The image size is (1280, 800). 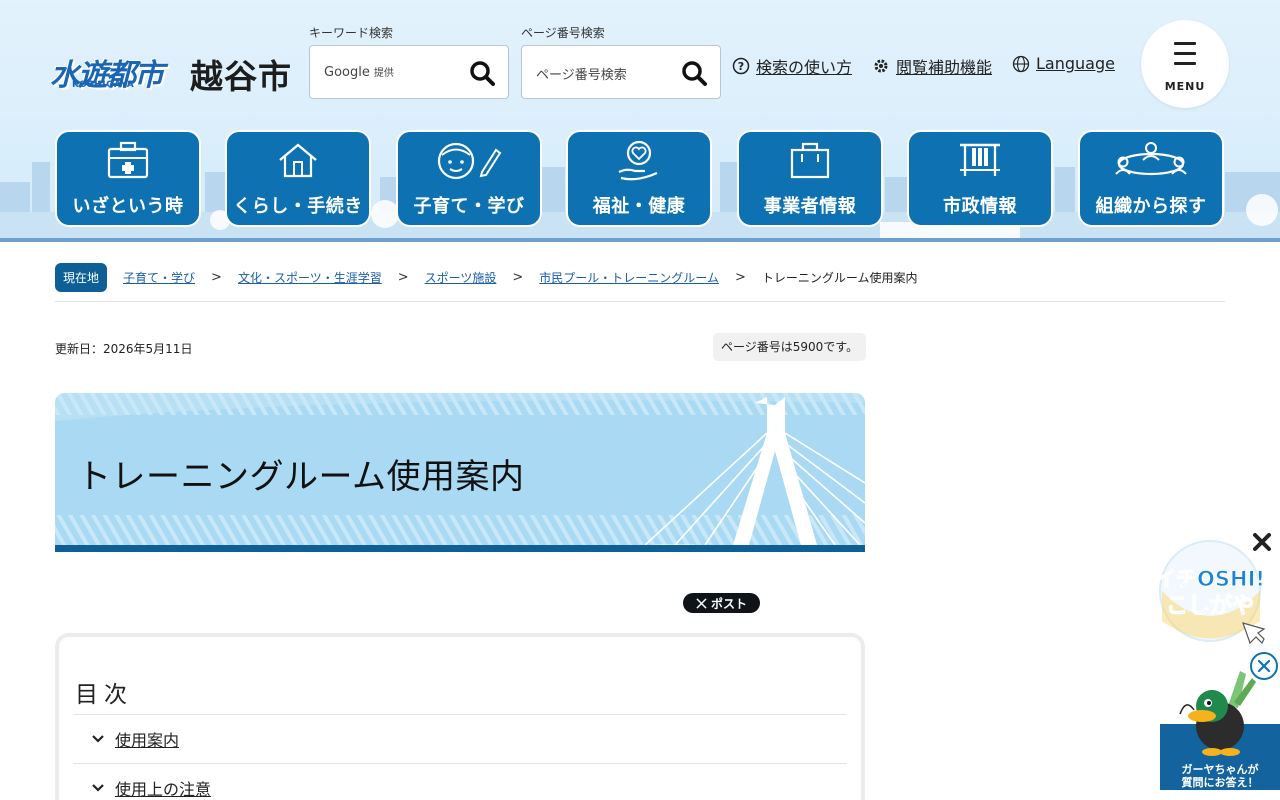 I want to click on toc-item: 使用案内, so click(x=460, y=738).